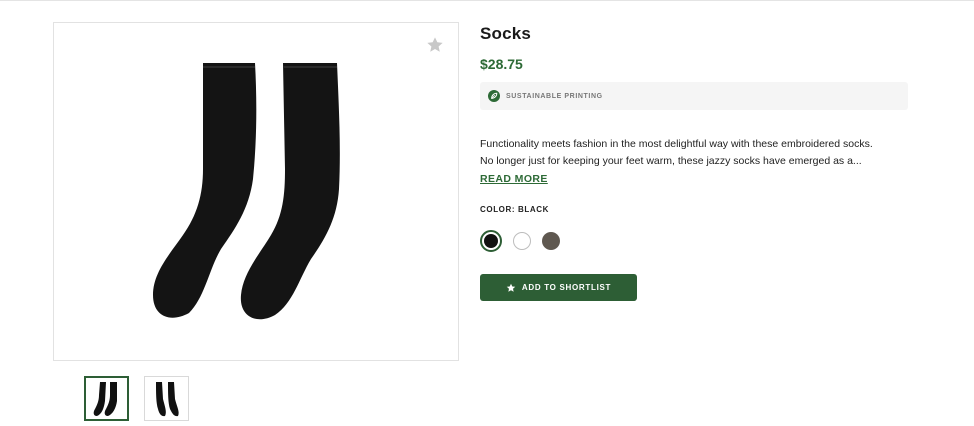  Describe the element at coordinates (487, 0) in the screenshot. I see `top-divider` at that location.